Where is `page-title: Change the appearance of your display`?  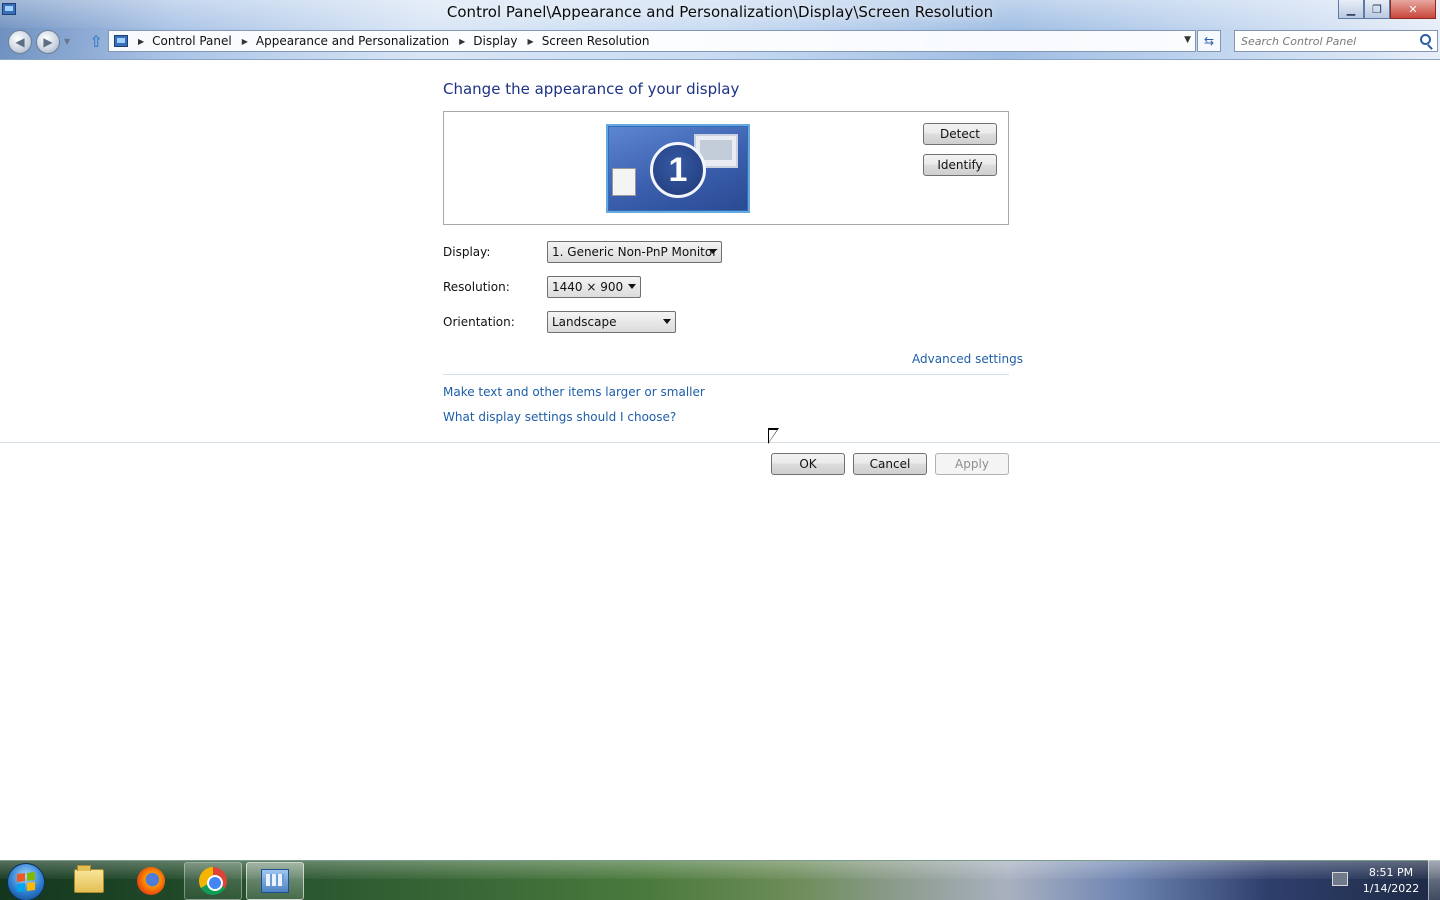 page-title: Change the appearance of your display is located at coordinates (591, 89).